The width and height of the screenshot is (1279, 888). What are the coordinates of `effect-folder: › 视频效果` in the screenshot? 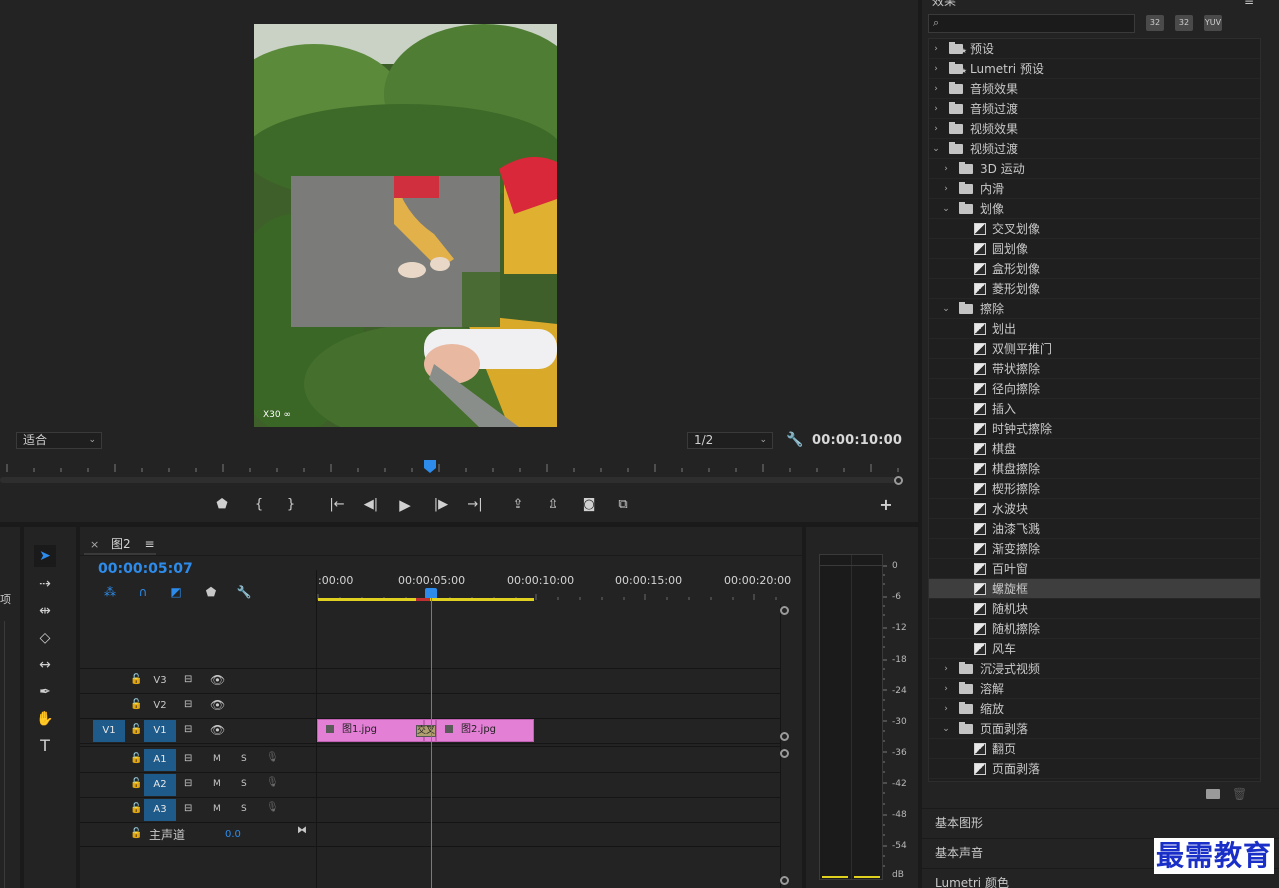 It's located at (1094, 129).